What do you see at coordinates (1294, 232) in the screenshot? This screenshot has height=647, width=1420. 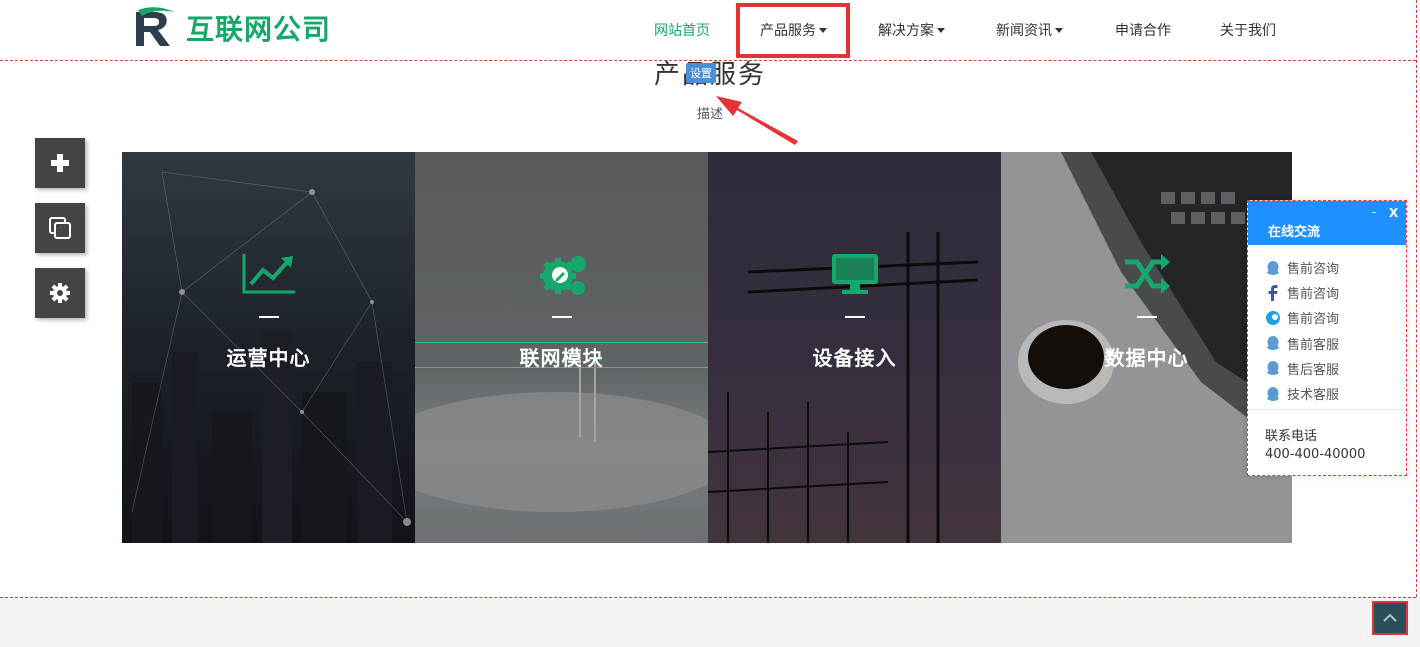 I see `chat-title: 在线交流` at bounding box center [1294, 232].